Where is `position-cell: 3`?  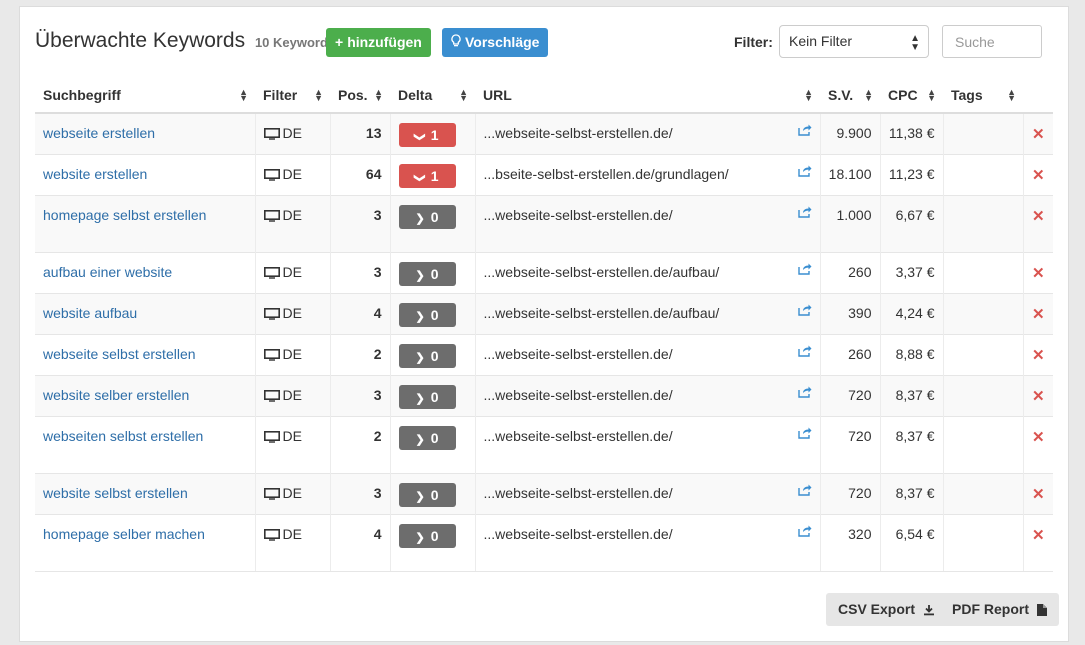 position-cell: 3 is located at coordinates (360, 223).